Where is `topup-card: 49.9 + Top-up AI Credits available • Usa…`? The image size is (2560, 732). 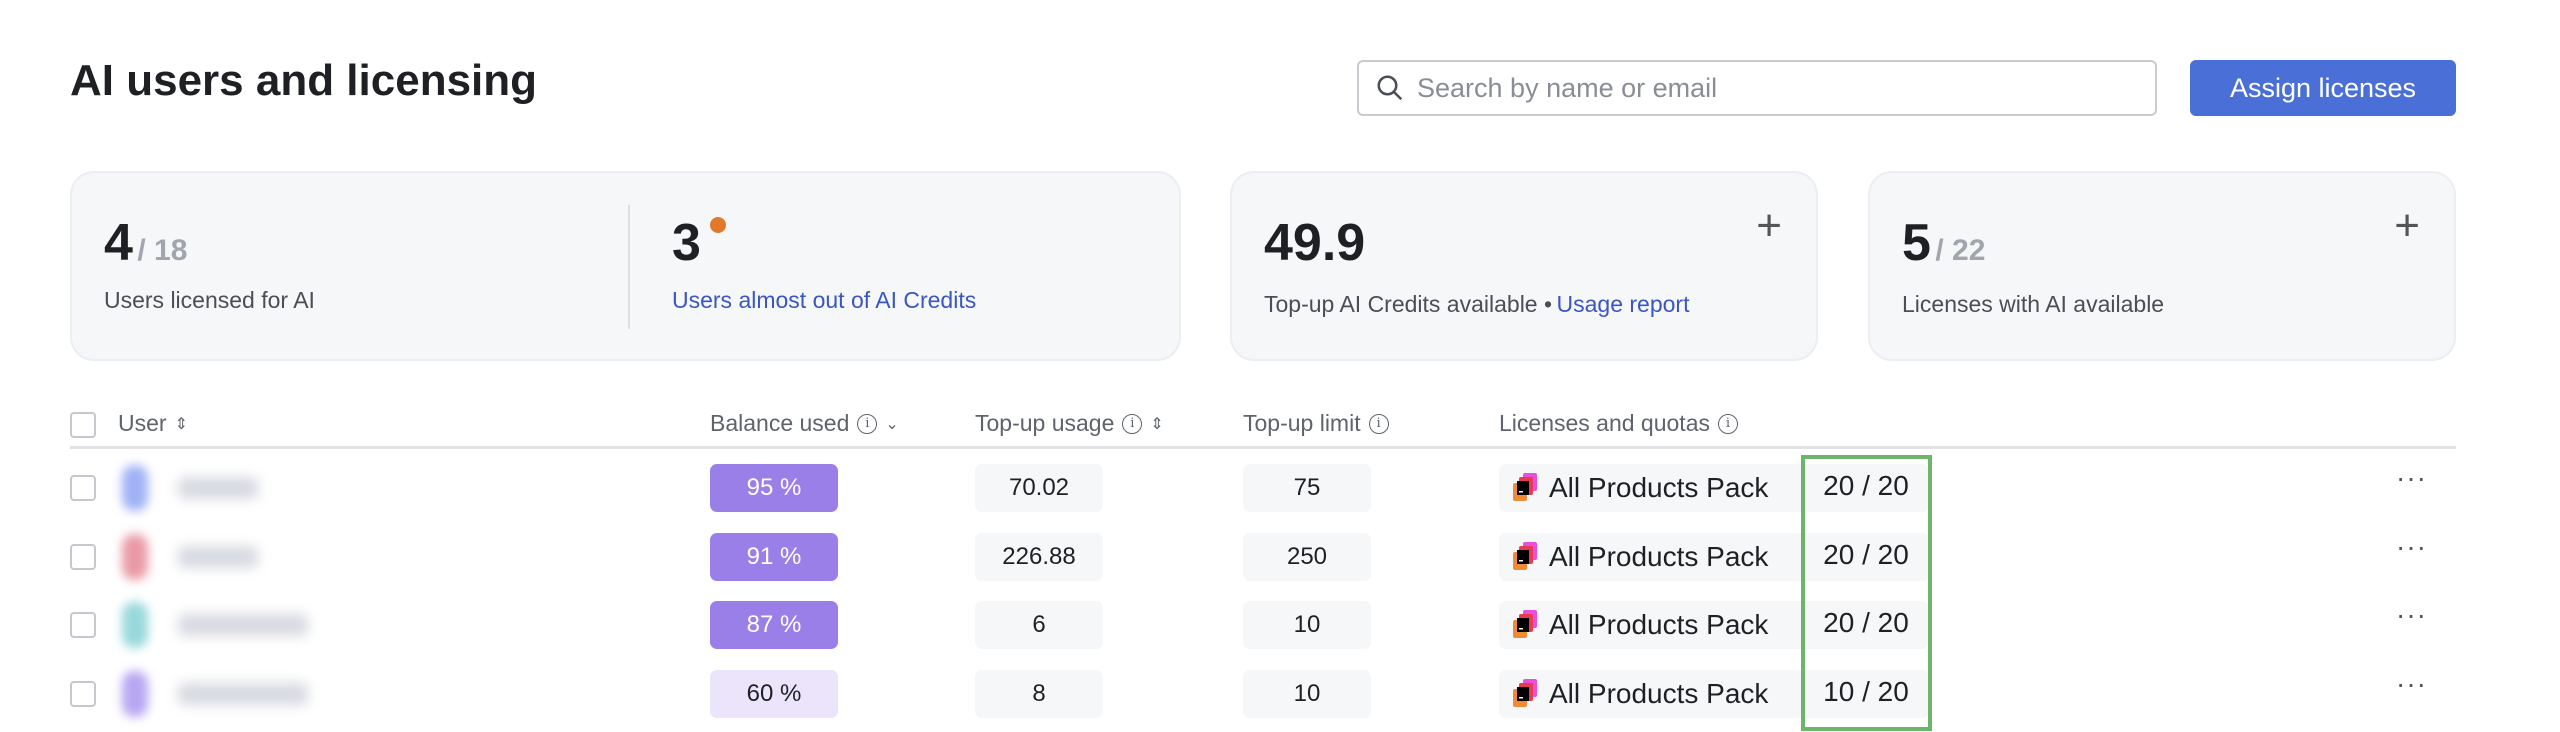 topup-card: 49.9 + Top-up AI Credits available • Usa… is located at coordinates (1524, 266).